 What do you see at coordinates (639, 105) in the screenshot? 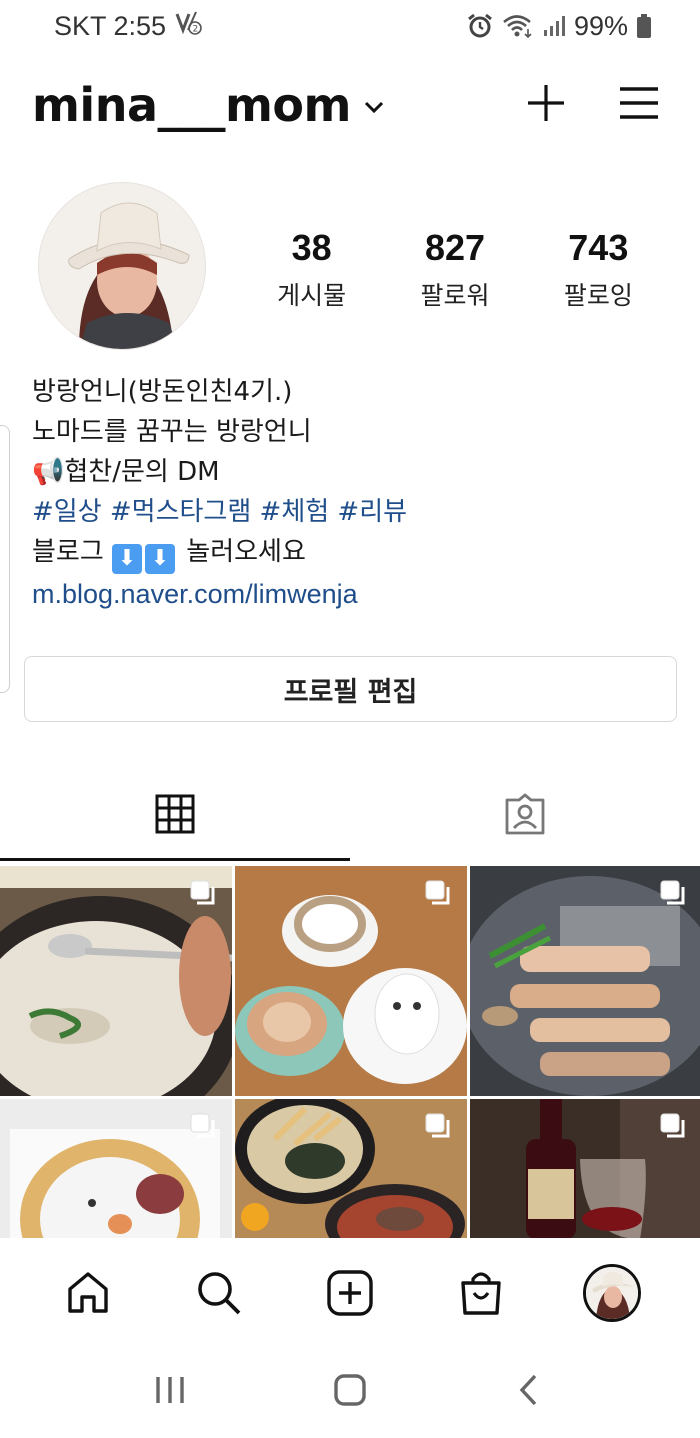
I see `menu-icon` at bounding box center [639, 105].